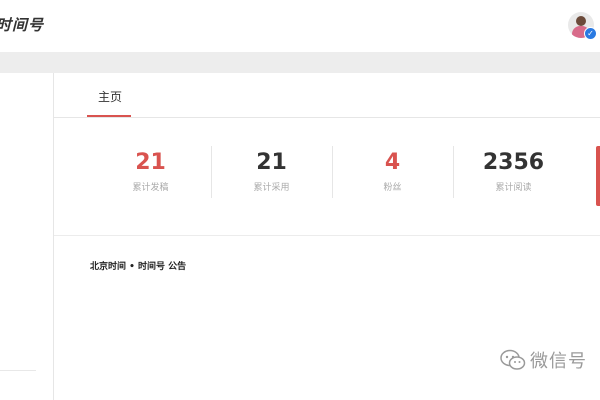  What do you see at coordinates (18, 370) in the screenshot?
I see `sidebar-divider` at bounding box center [18, 370].